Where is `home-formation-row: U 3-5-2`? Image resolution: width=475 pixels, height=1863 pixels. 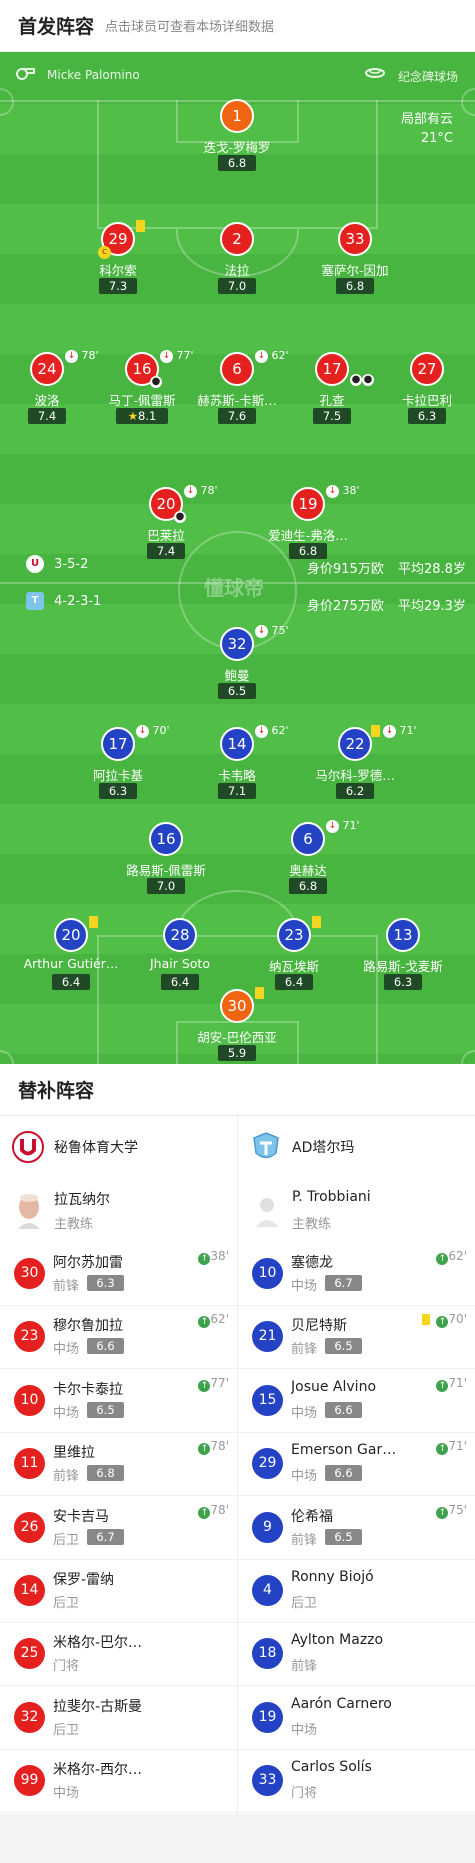
home-formation-row: U 3-5-2 is located at coordinates (57, 564).